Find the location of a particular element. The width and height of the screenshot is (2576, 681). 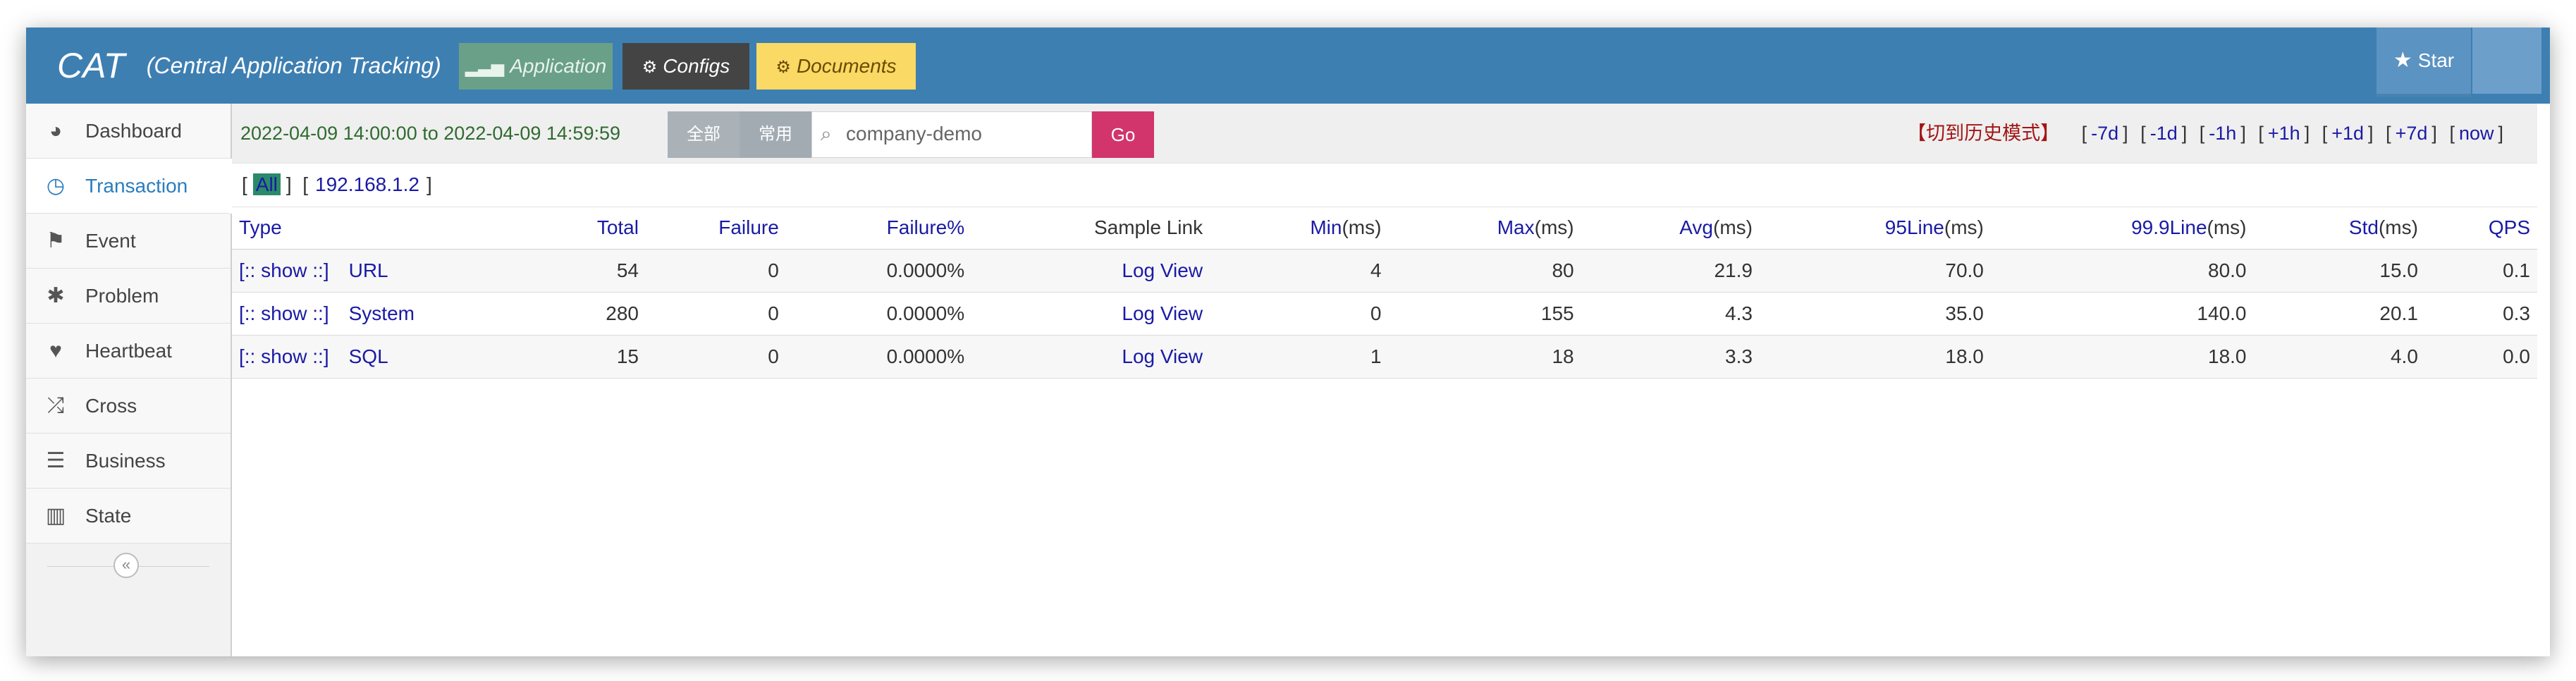

history-link-plus-1d: +1d is located at coordinates (2347, 133).